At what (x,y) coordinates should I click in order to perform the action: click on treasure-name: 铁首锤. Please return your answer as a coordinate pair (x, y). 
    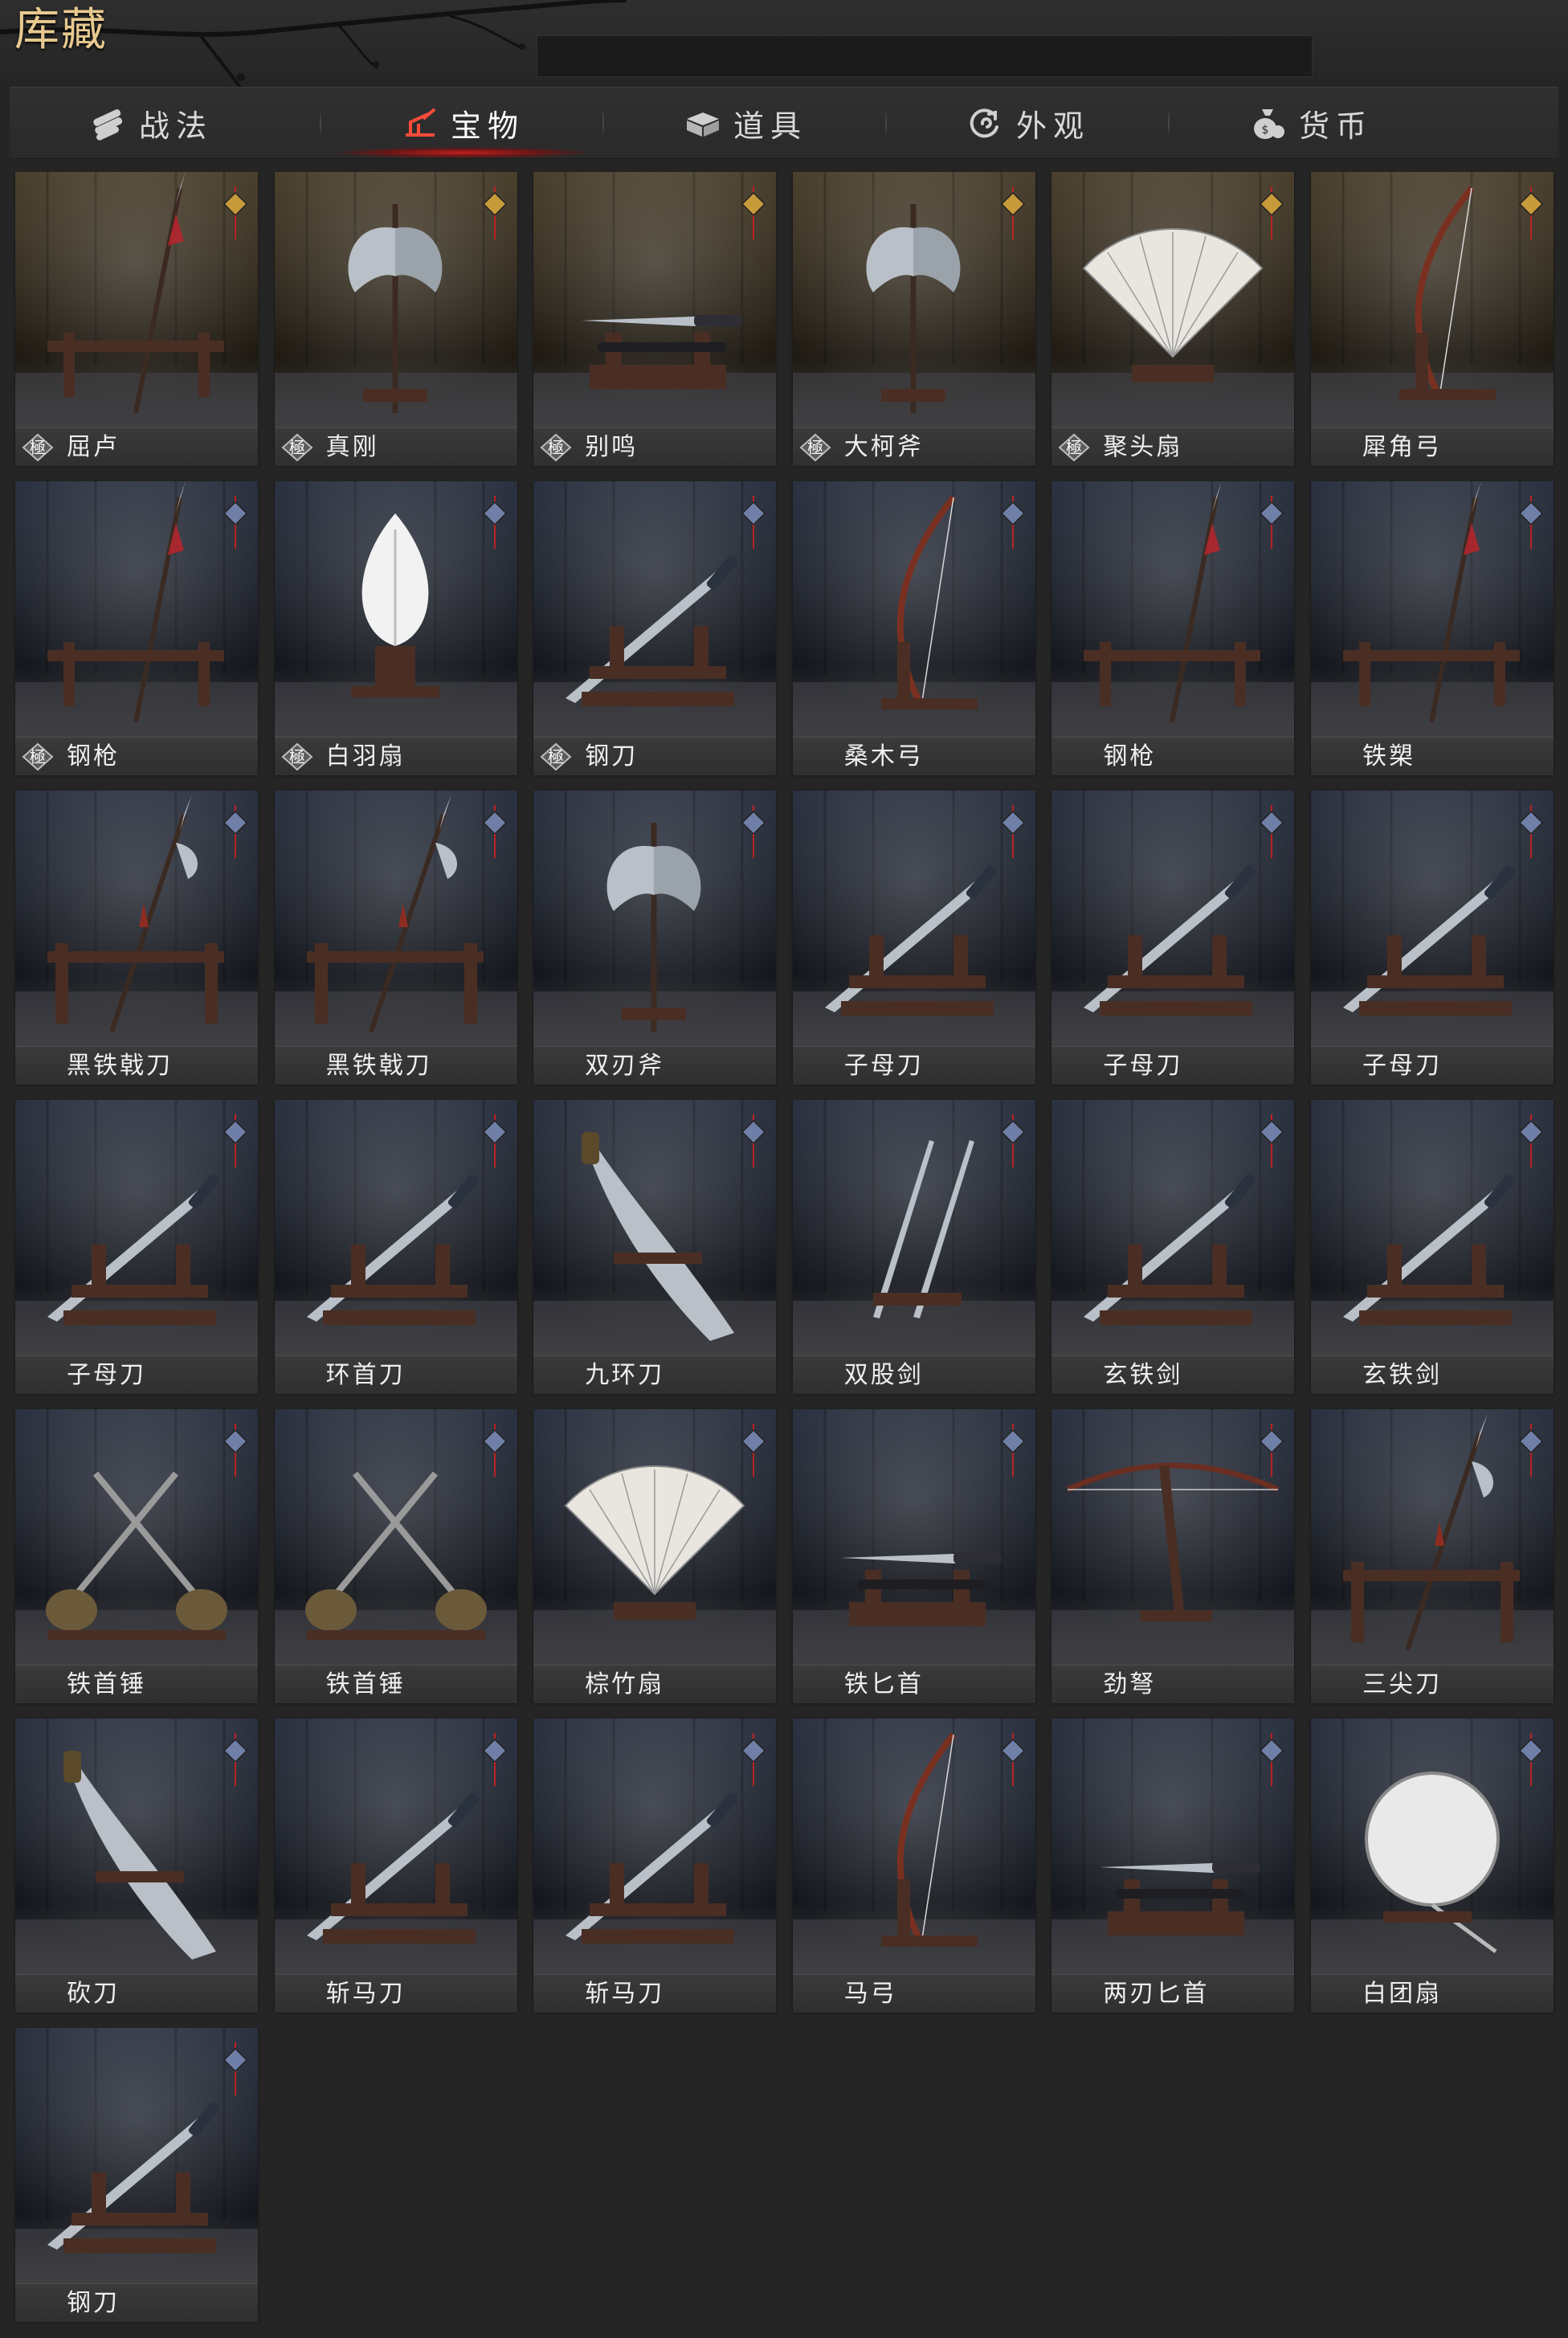
    Looking at the image, I should click on (107, 1684).